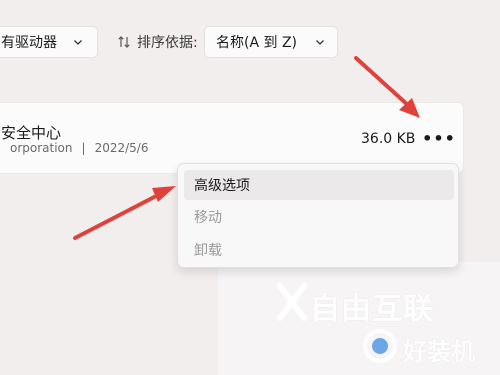 The image size is (500, 375). Describe the element at coordinates (121, 148) in the screenshot. I see `app-install-date: 2022/5/6` at that location.